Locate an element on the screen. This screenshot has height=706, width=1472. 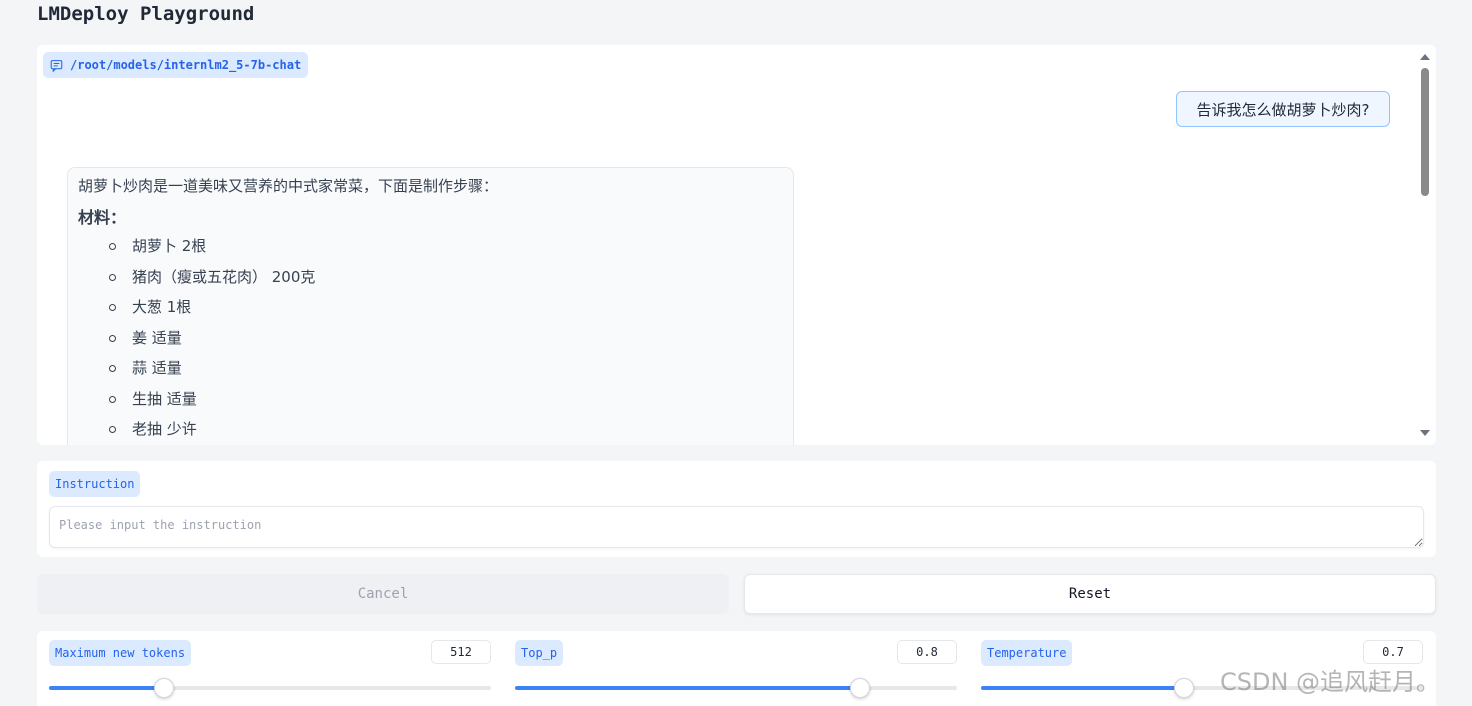
scroll-down-arrow-icon is located at coordinates (1425, 433).